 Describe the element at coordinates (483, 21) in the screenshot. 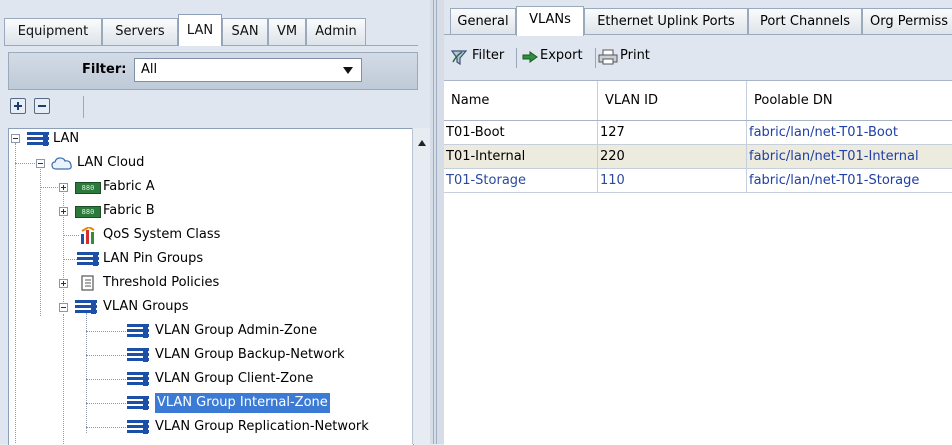

I see `tab-general: General` at that location.